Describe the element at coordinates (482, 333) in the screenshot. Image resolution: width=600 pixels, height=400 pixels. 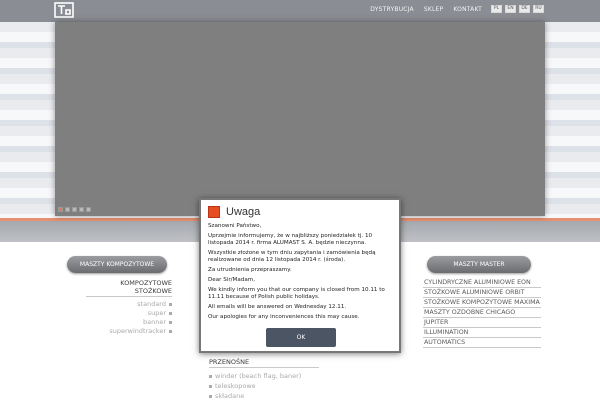
I see `list-item: ILLUMINATION` at that location.